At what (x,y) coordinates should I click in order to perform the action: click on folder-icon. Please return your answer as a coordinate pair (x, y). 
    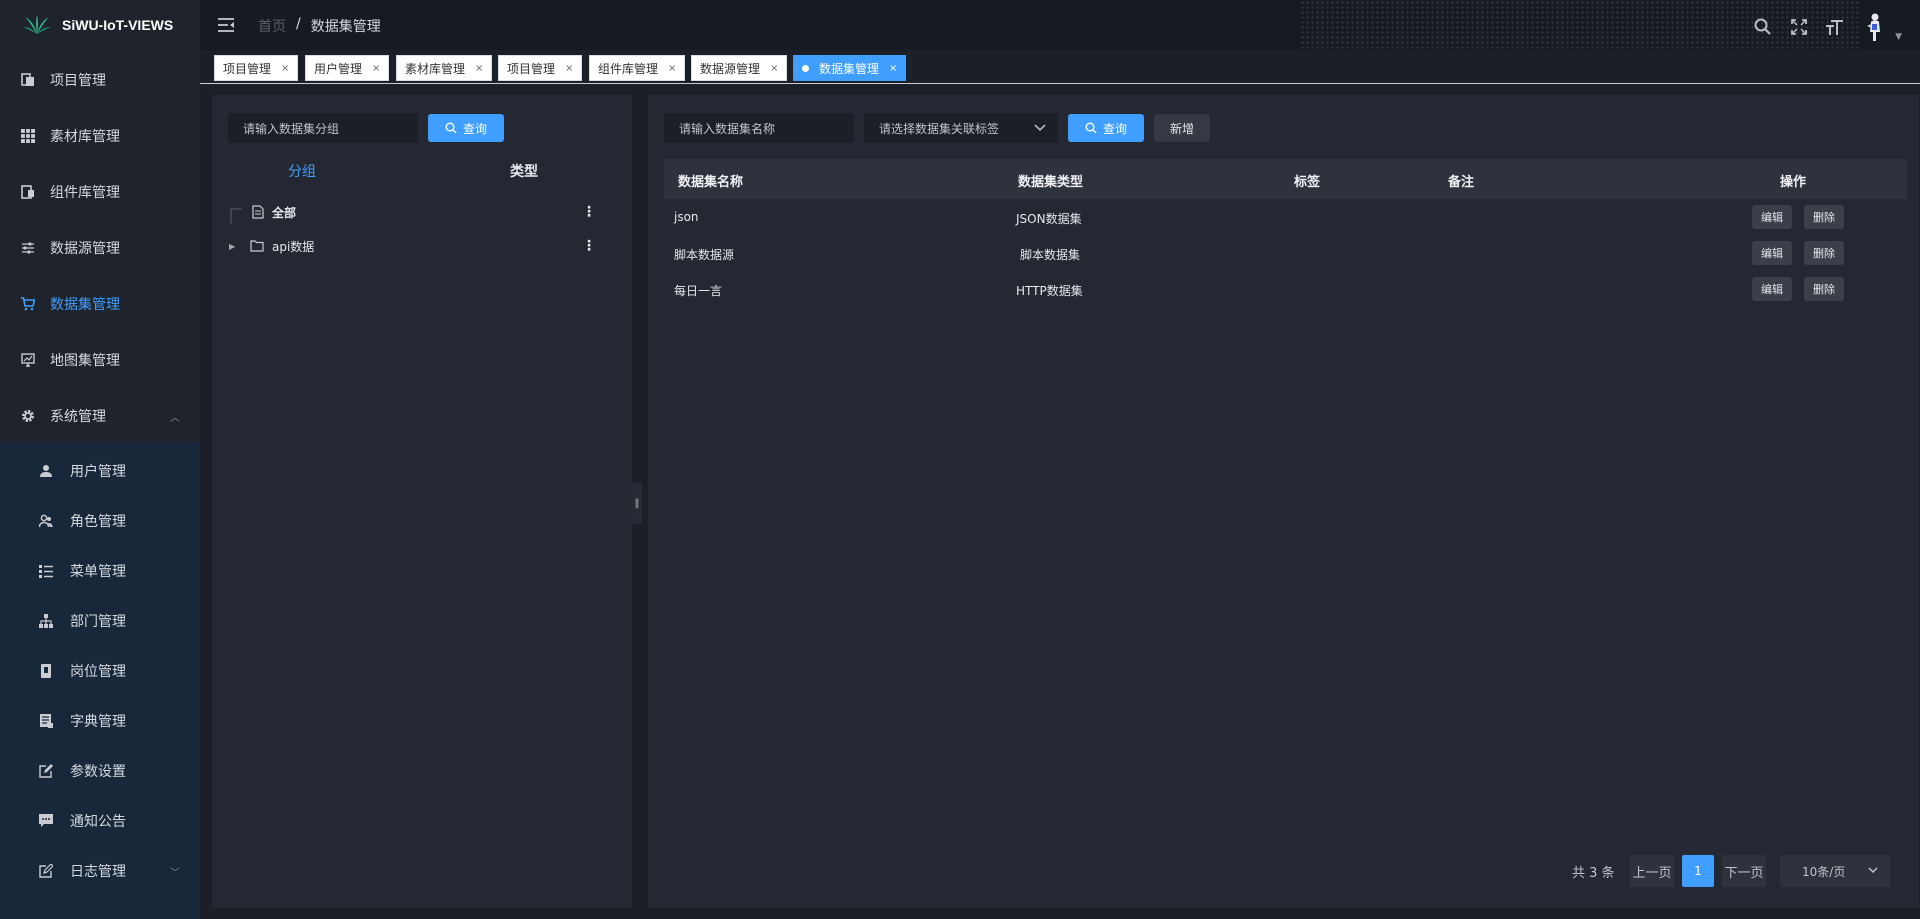
    Looking at the image, I should click on (257, 246).